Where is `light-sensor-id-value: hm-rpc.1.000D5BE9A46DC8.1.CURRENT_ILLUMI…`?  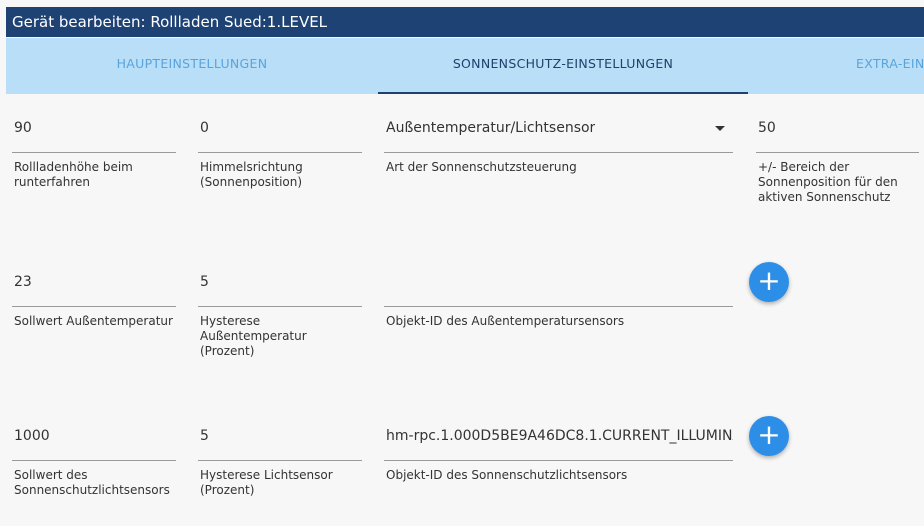 light-sensor-id-value: hm-rpc.1.000D5BE9A46DC8.1.CURRENT_ILLUMI… is located at coordinates (559, 436).